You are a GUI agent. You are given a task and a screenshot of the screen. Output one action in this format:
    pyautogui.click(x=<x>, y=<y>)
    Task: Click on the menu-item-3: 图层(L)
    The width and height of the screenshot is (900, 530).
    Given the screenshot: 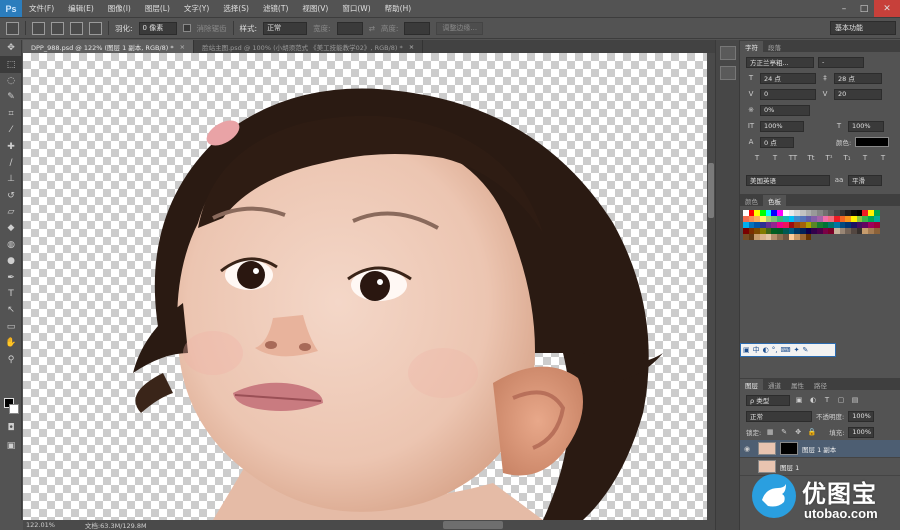 What is the action you would take?
    pyautogui.click(x=157, y=8)
    